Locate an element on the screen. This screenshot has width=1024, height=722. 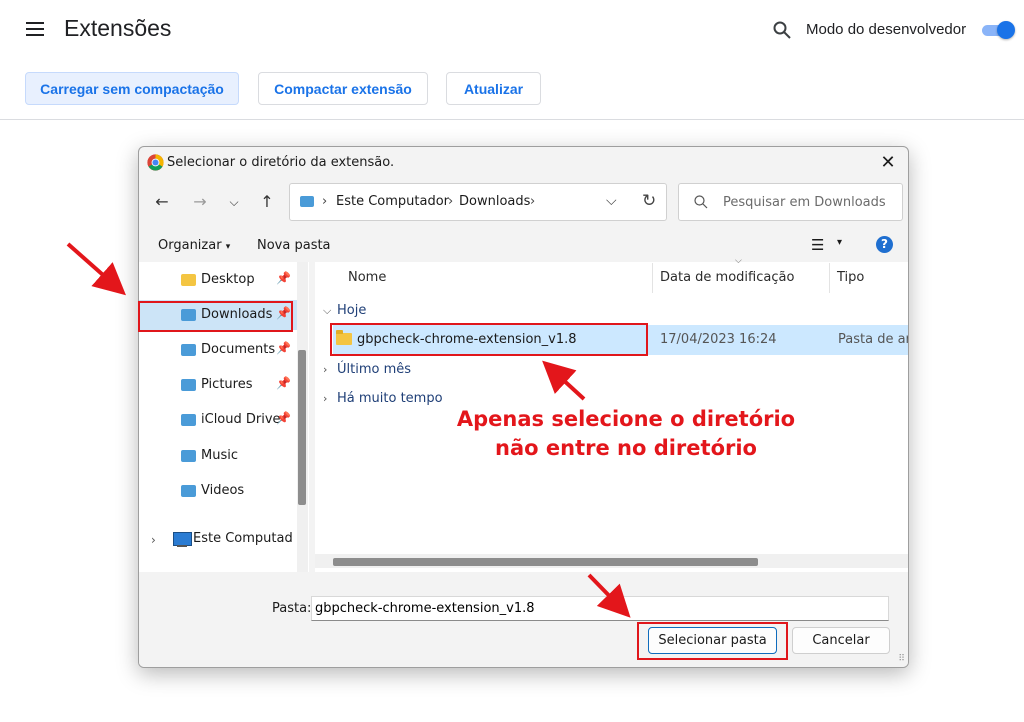
arrow-to-select-button is located at coordinates (609, 595).